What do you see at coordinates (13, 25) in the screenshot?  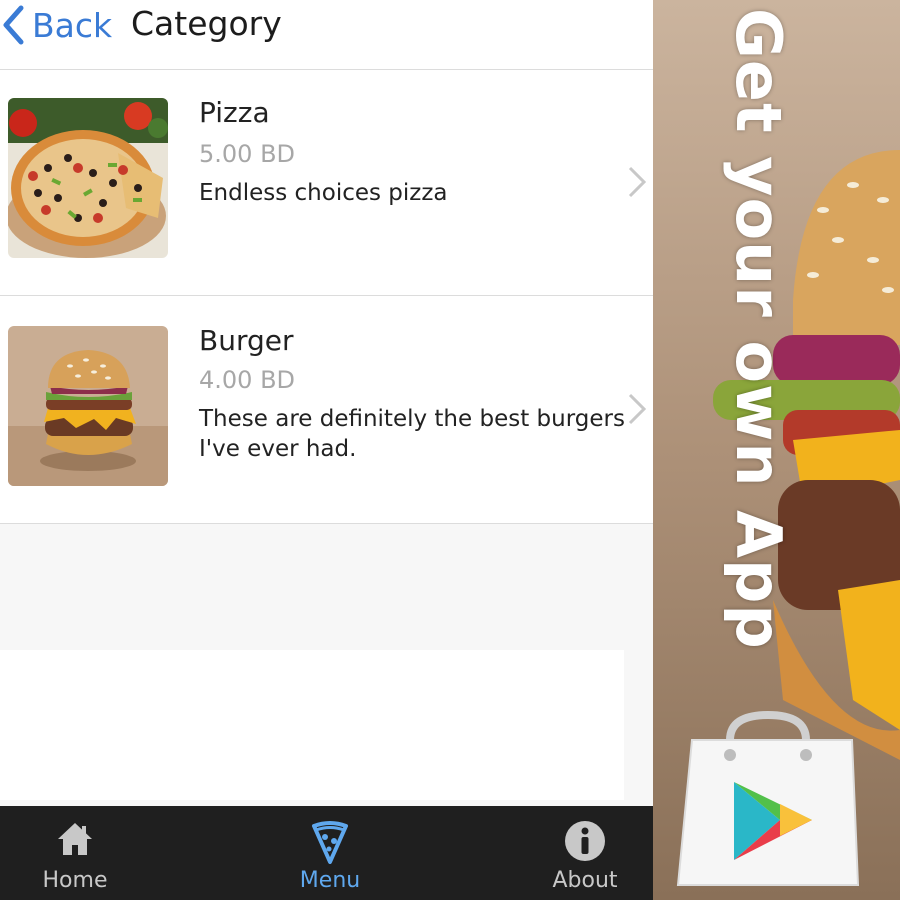 I see `chevron-left-icon` at bounding box center [13, 25].